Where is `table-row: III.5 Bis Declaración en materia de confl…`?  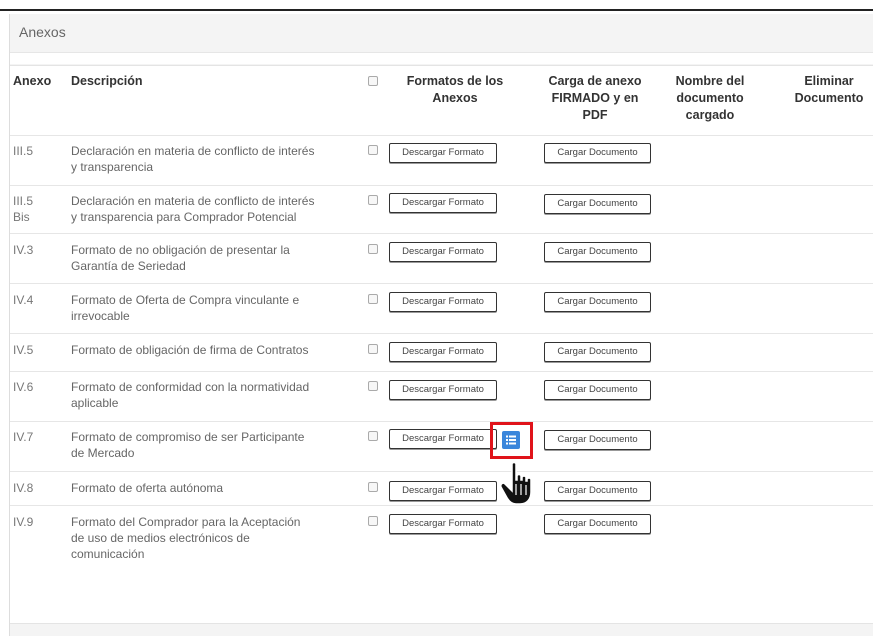 table-row: III.5 Bis Declaración en materia de confl… is located at coordinates (441, 209).